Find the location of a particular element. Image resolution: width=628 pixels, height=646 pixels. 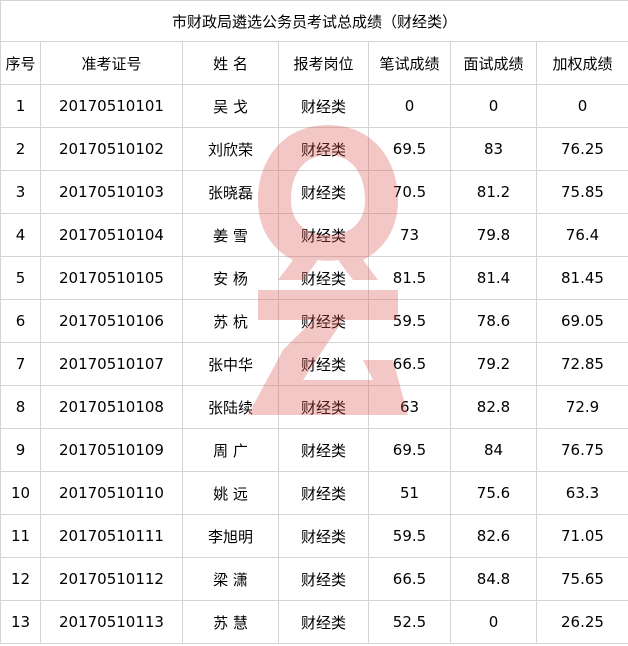

table-cell: 3 is located at coordinates (20, 192).